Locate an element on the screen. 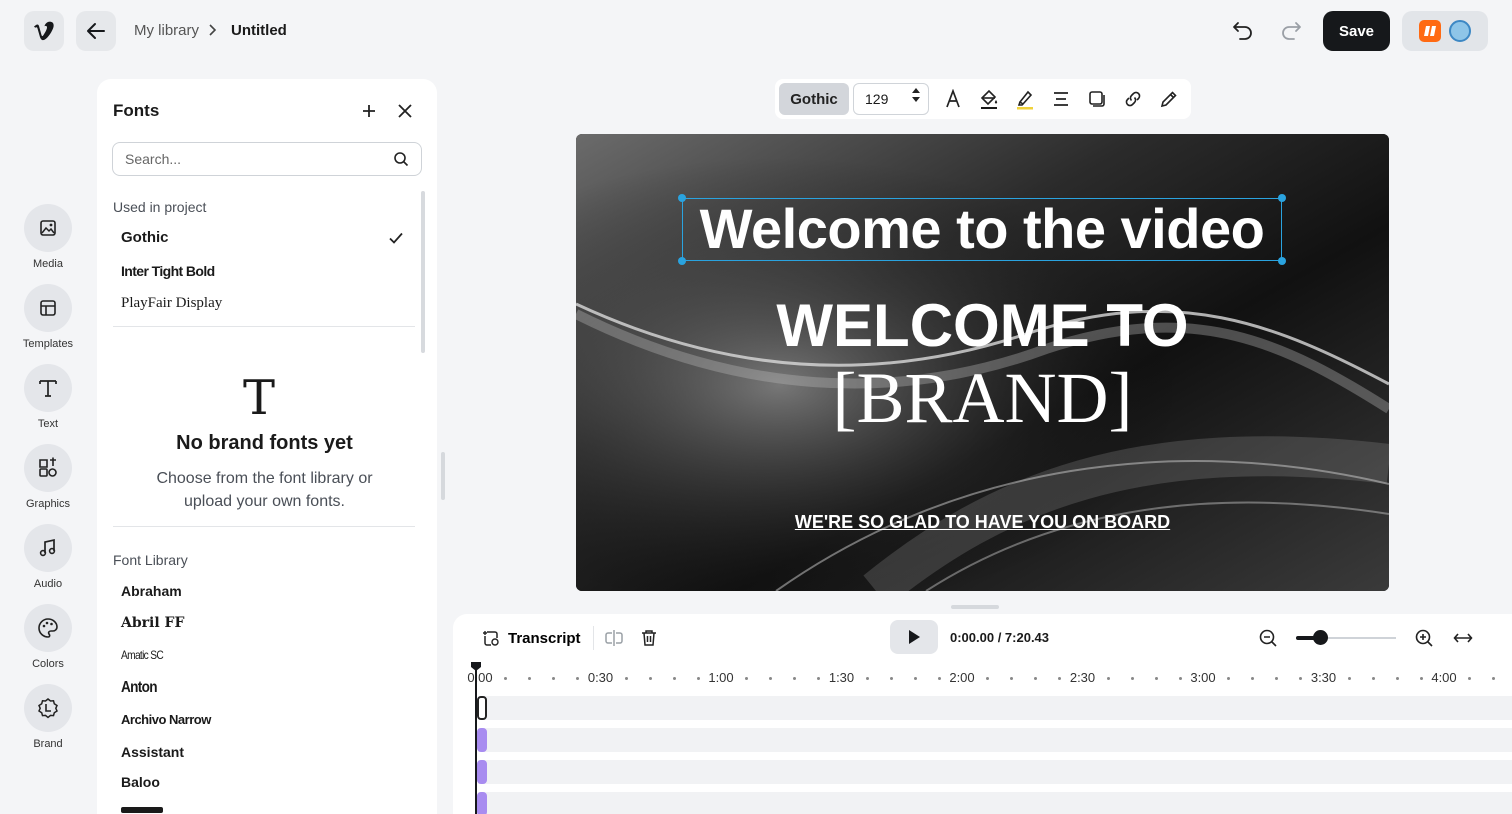  font-search-box is located at coordinates (267, 159).